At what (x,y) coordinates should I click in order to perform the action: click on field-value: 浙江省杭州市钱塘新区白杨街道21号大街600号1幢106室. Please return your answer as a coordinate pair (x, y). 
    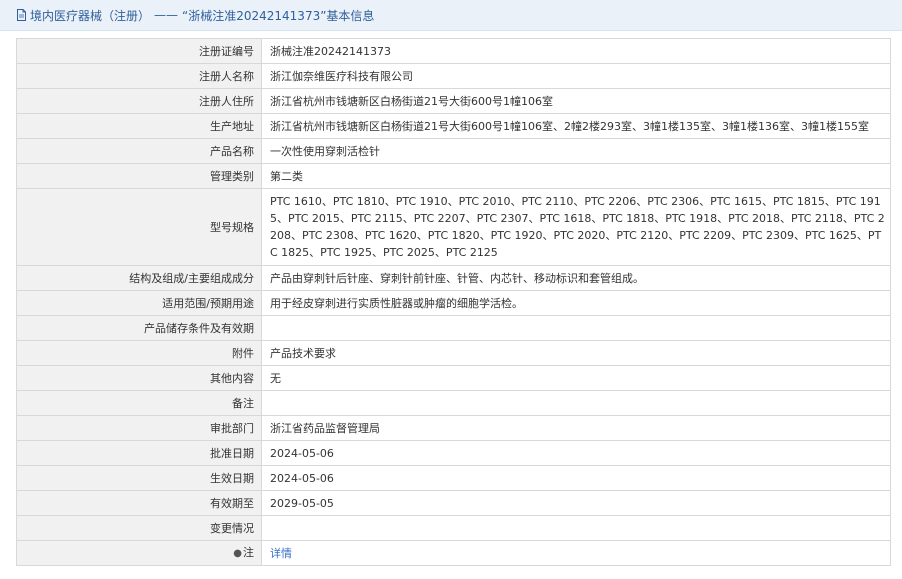
    Looking at the image, I should click on (576, 101).